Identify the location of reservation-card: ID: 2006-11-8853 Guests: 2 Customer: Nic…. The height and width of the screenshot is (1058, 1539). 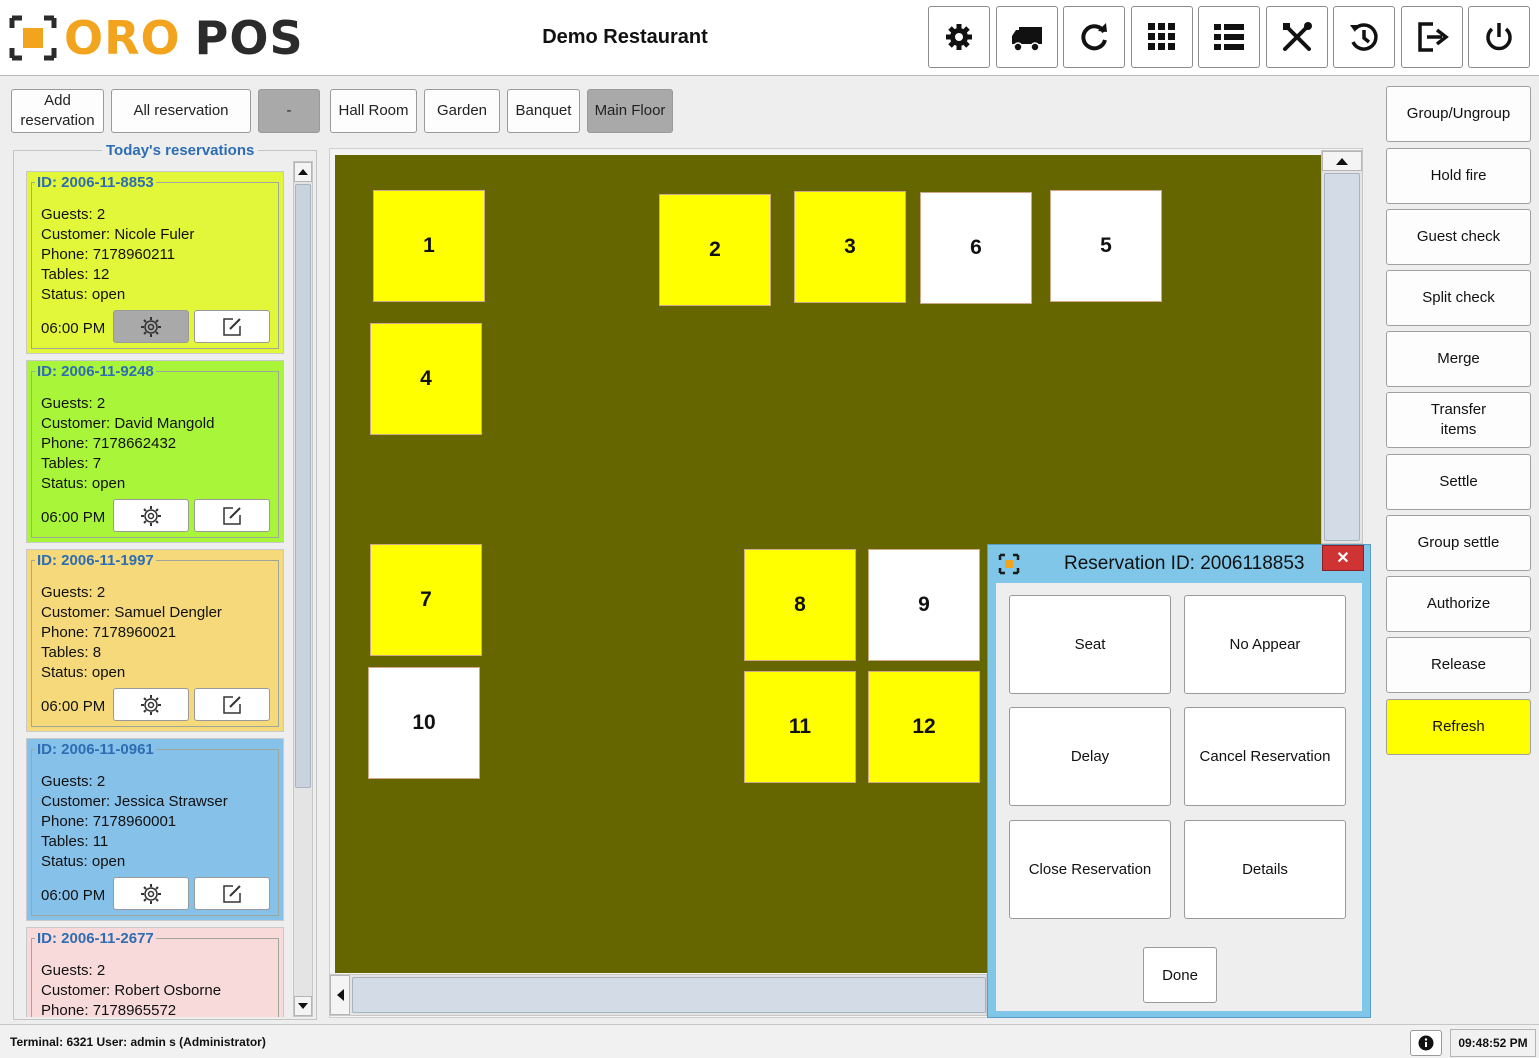
(155, 262).